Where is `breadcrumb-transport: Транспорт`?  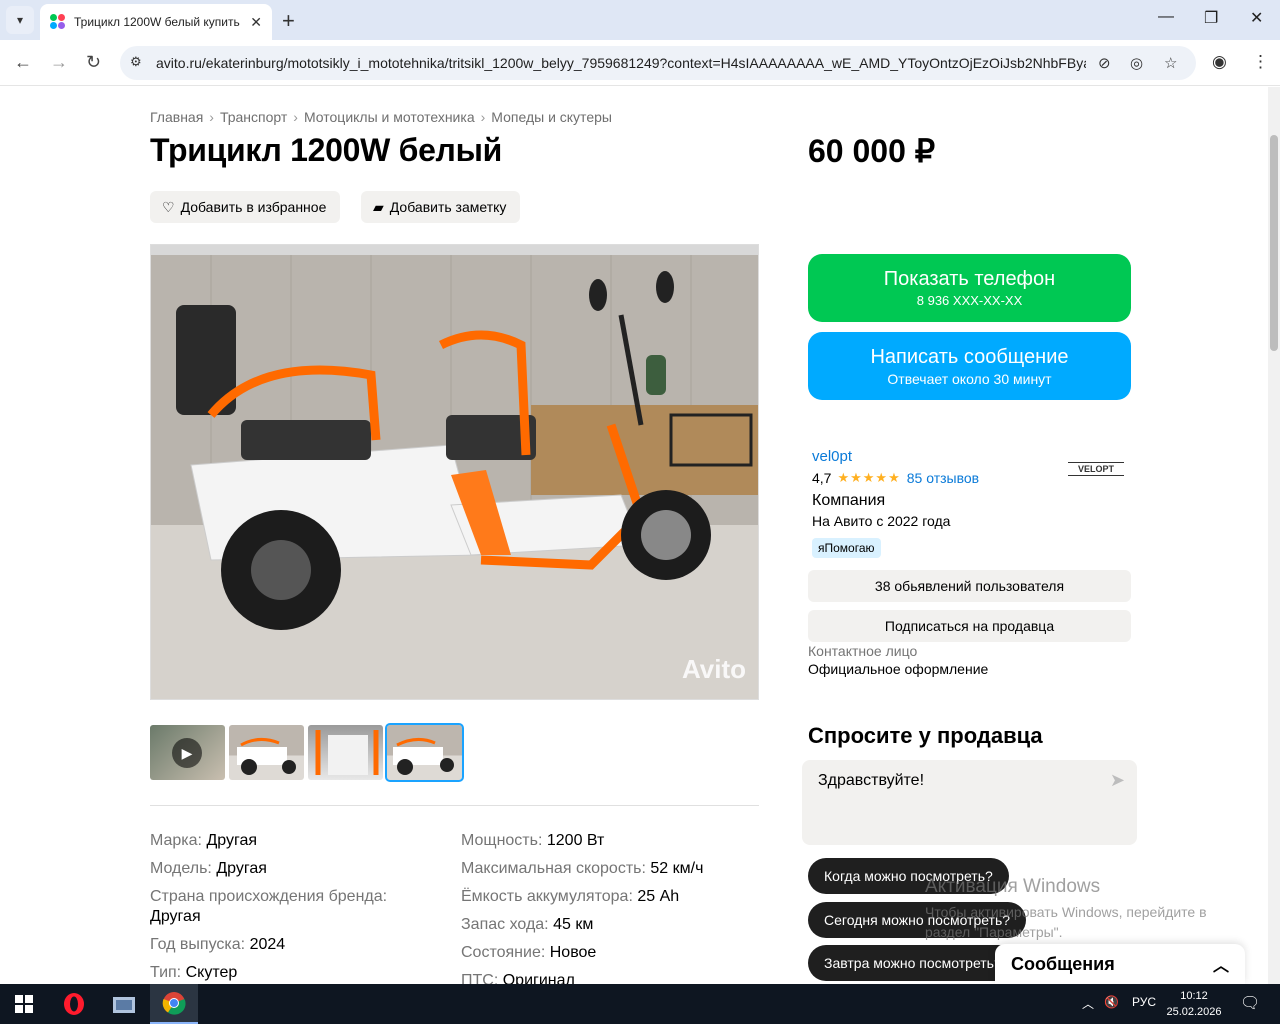
breadcrumb-transport: Транспорт is located at coordinates (253, 117).